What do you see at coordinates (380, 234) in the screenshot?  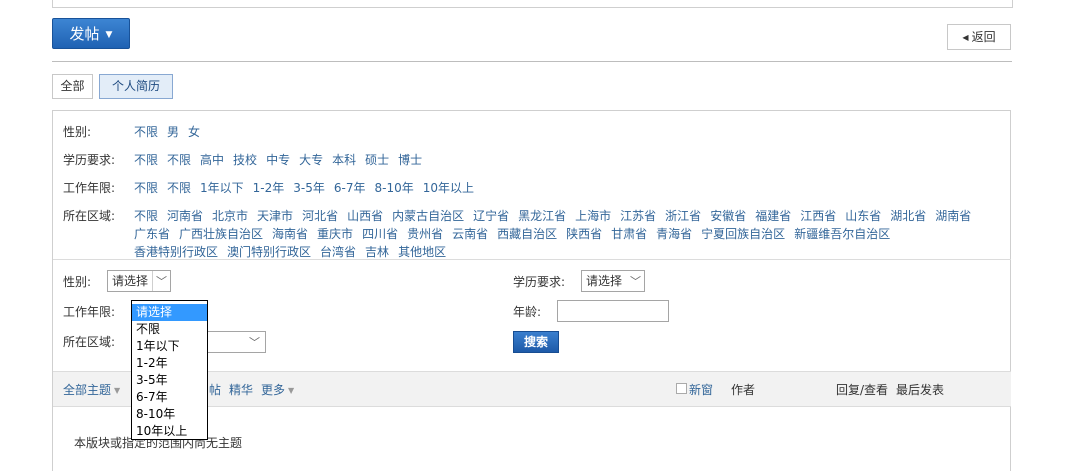 I see `filter-option: 四川省` at bounding box center [380, 234].